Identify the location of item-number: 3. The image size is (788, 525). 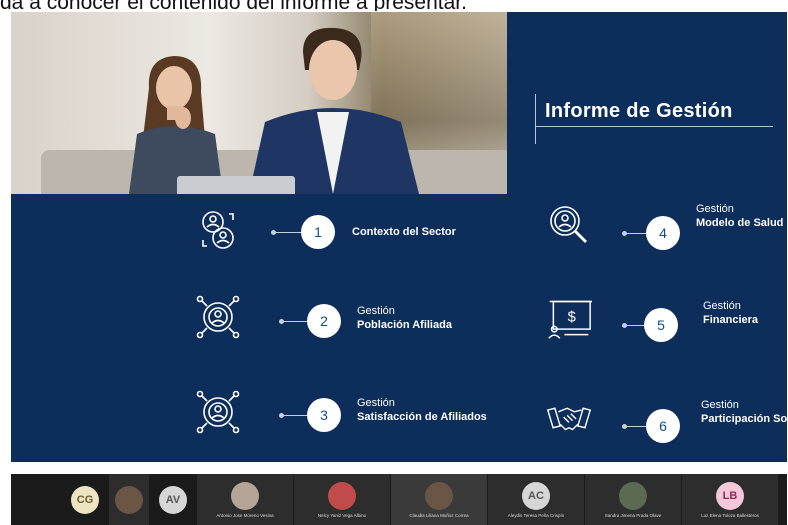
(324, 415).